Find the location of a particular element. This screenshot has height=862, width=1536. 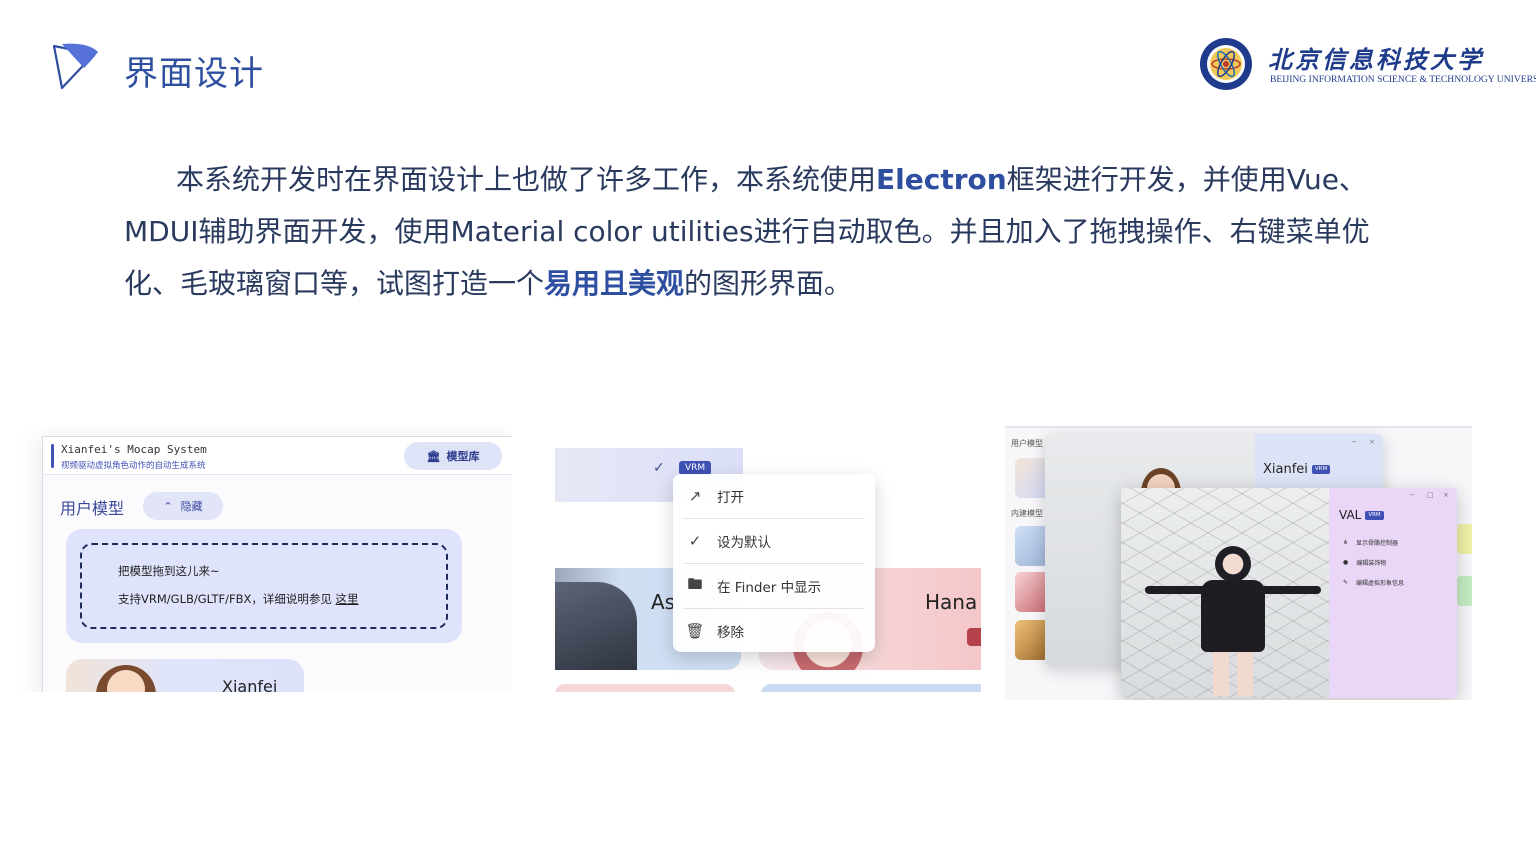

model-card-right-name: Hana is located at coordinates (951, 602).